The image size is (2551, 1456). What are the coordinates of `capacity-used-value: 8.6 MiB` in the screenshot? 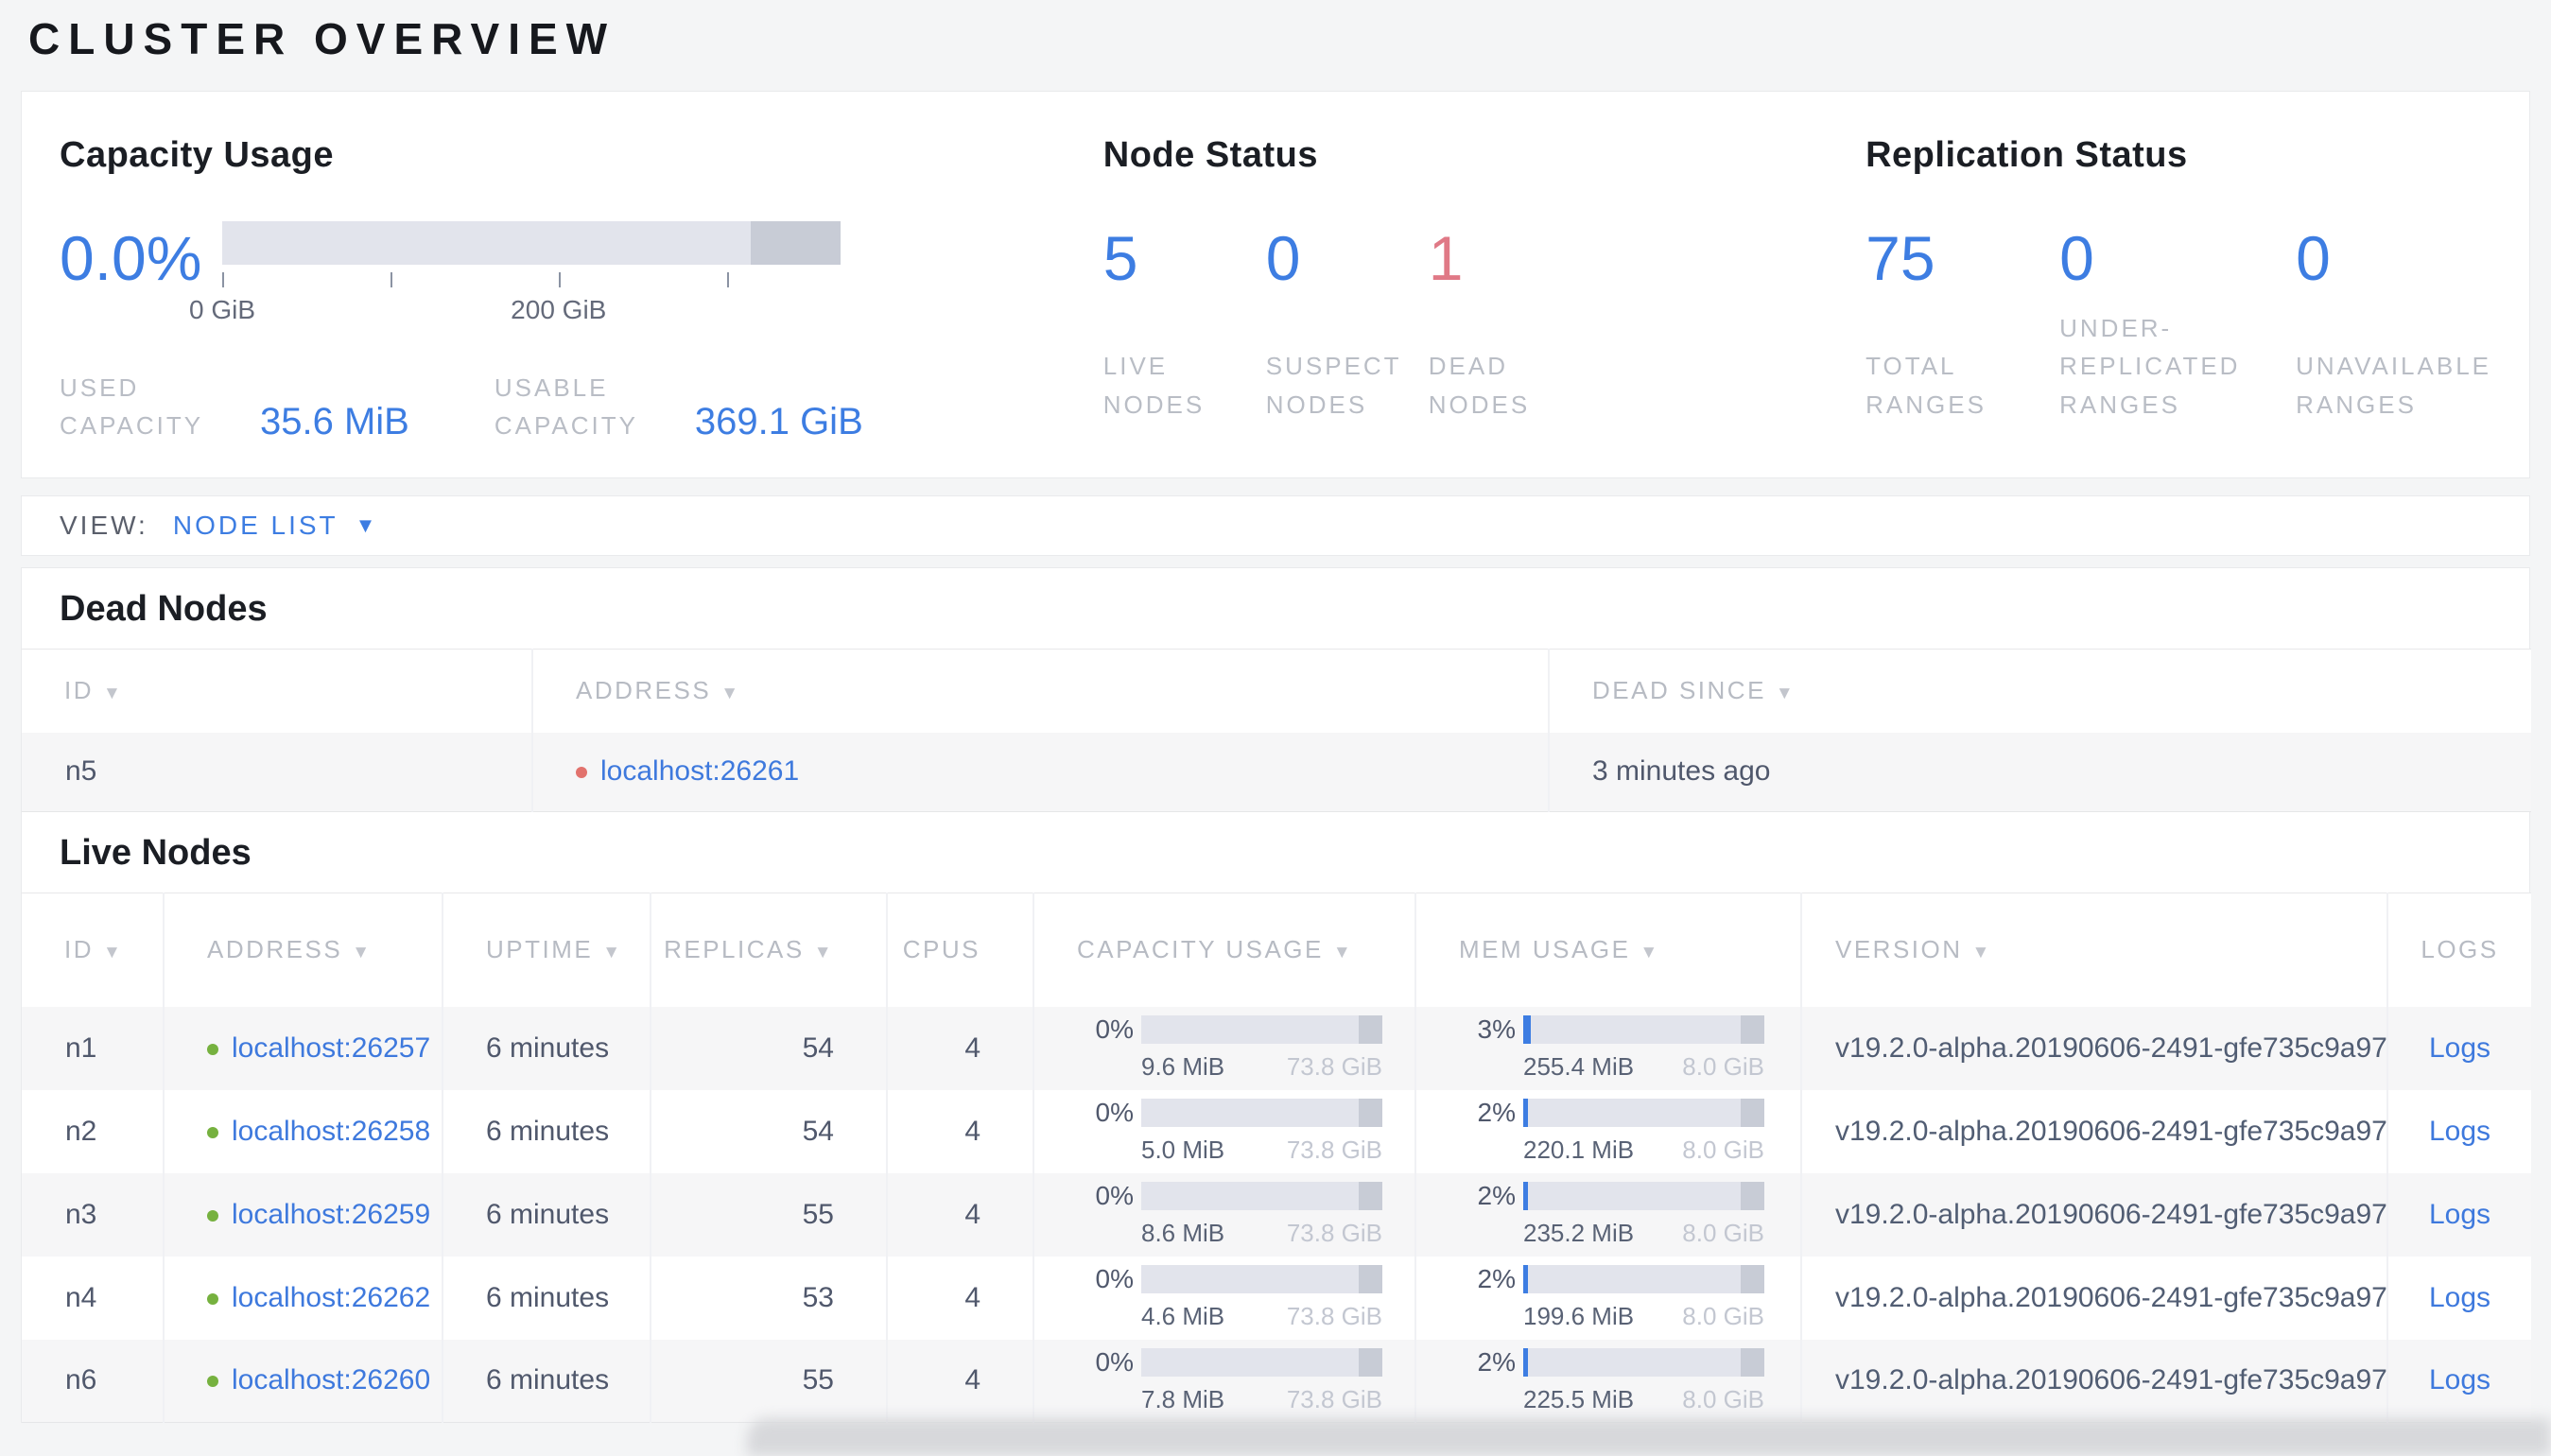 It's located at (1183, 1233).